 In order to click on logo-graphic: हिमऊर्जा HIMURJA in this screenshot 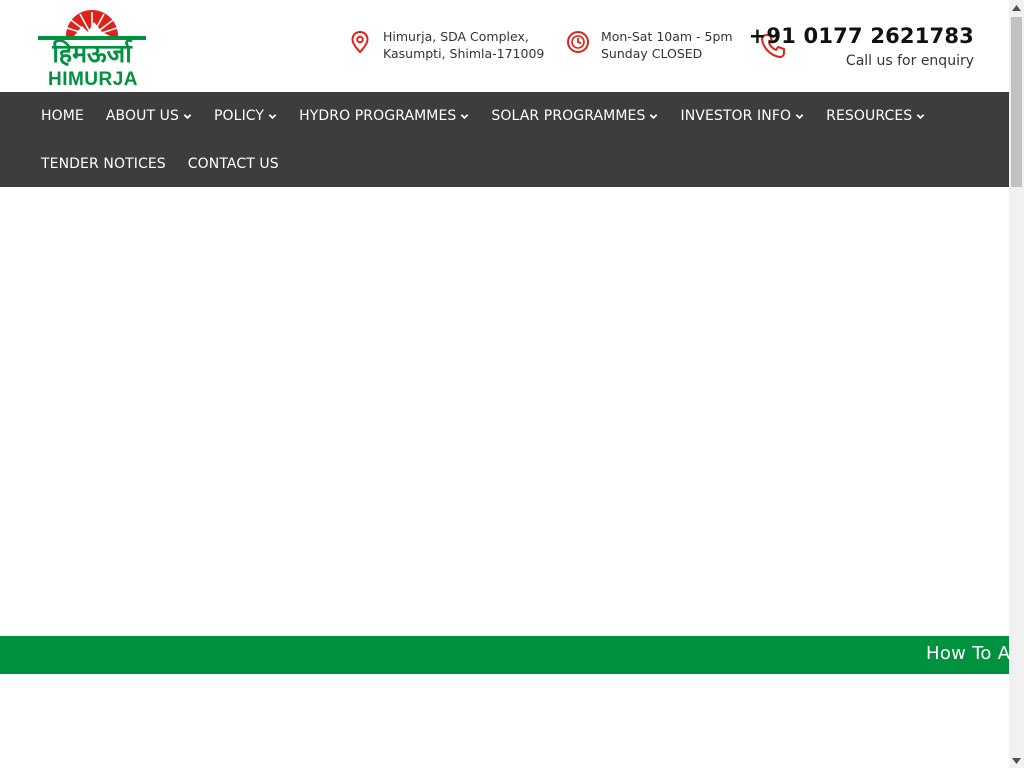, I will do `click(92, 49)`.